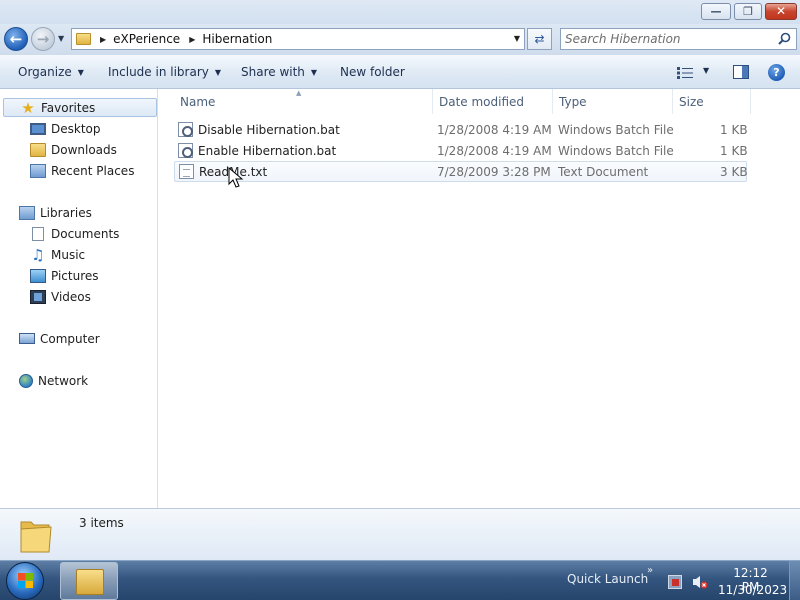 The height and width of the screenshot is (600, 800). I want to click on column-header-date-modified: Date modified, so click(493, 101).